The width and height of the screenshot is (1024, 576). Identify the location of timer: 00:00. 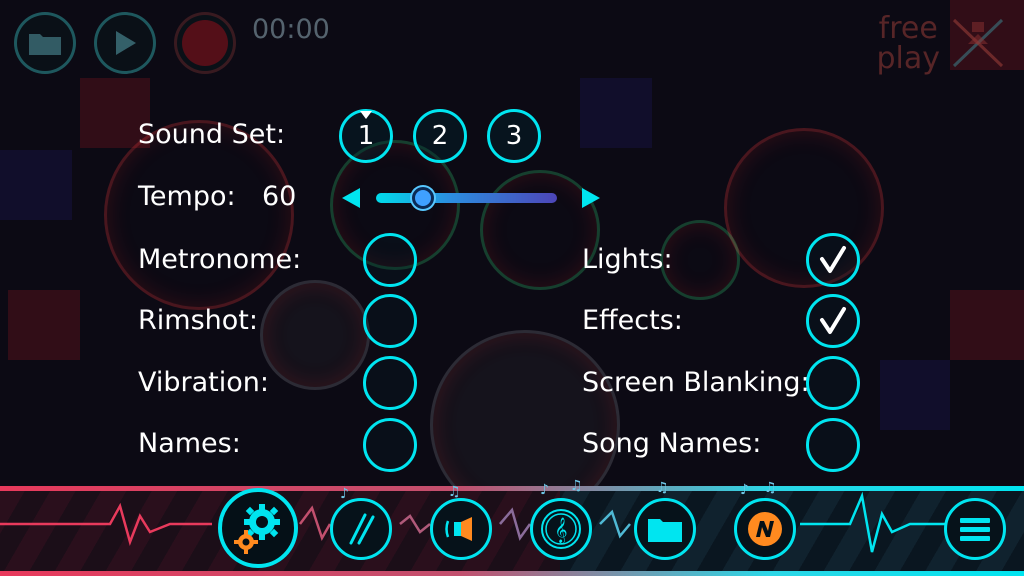
(291, 29).